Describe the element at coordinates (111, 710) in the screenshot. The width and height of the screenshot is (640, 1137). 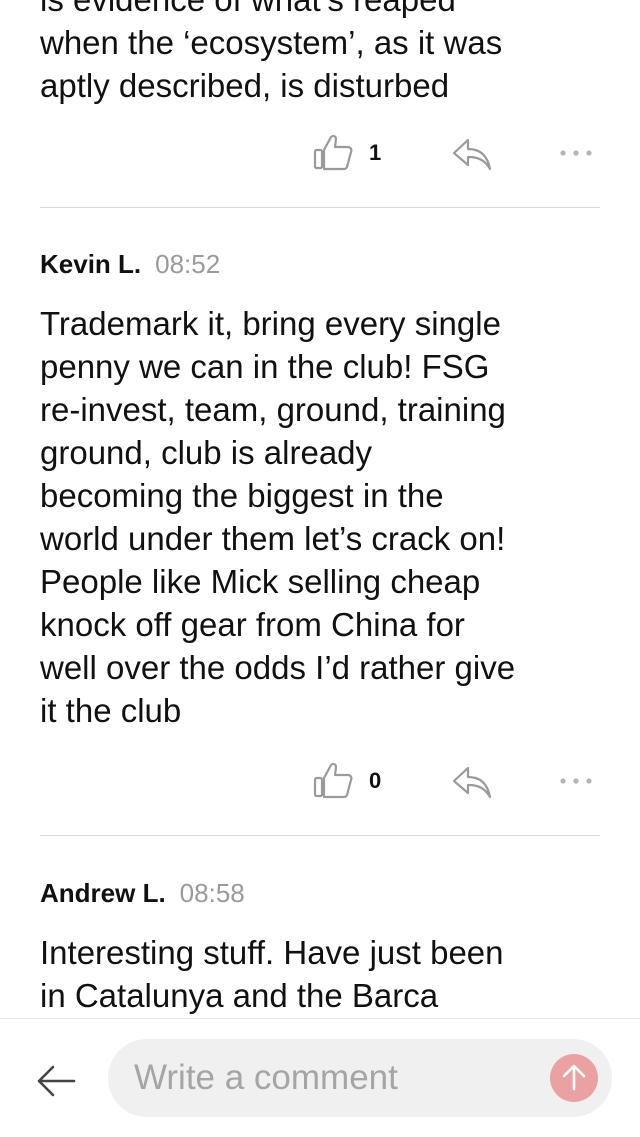
I see `comment-line: it the club` at that location.